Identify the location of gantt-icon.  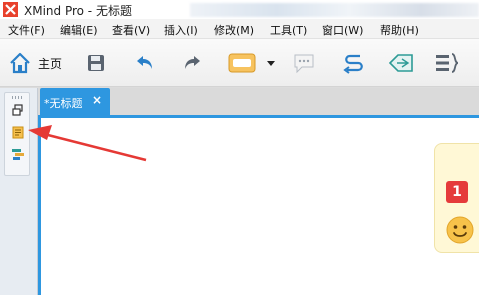
(18, 154).